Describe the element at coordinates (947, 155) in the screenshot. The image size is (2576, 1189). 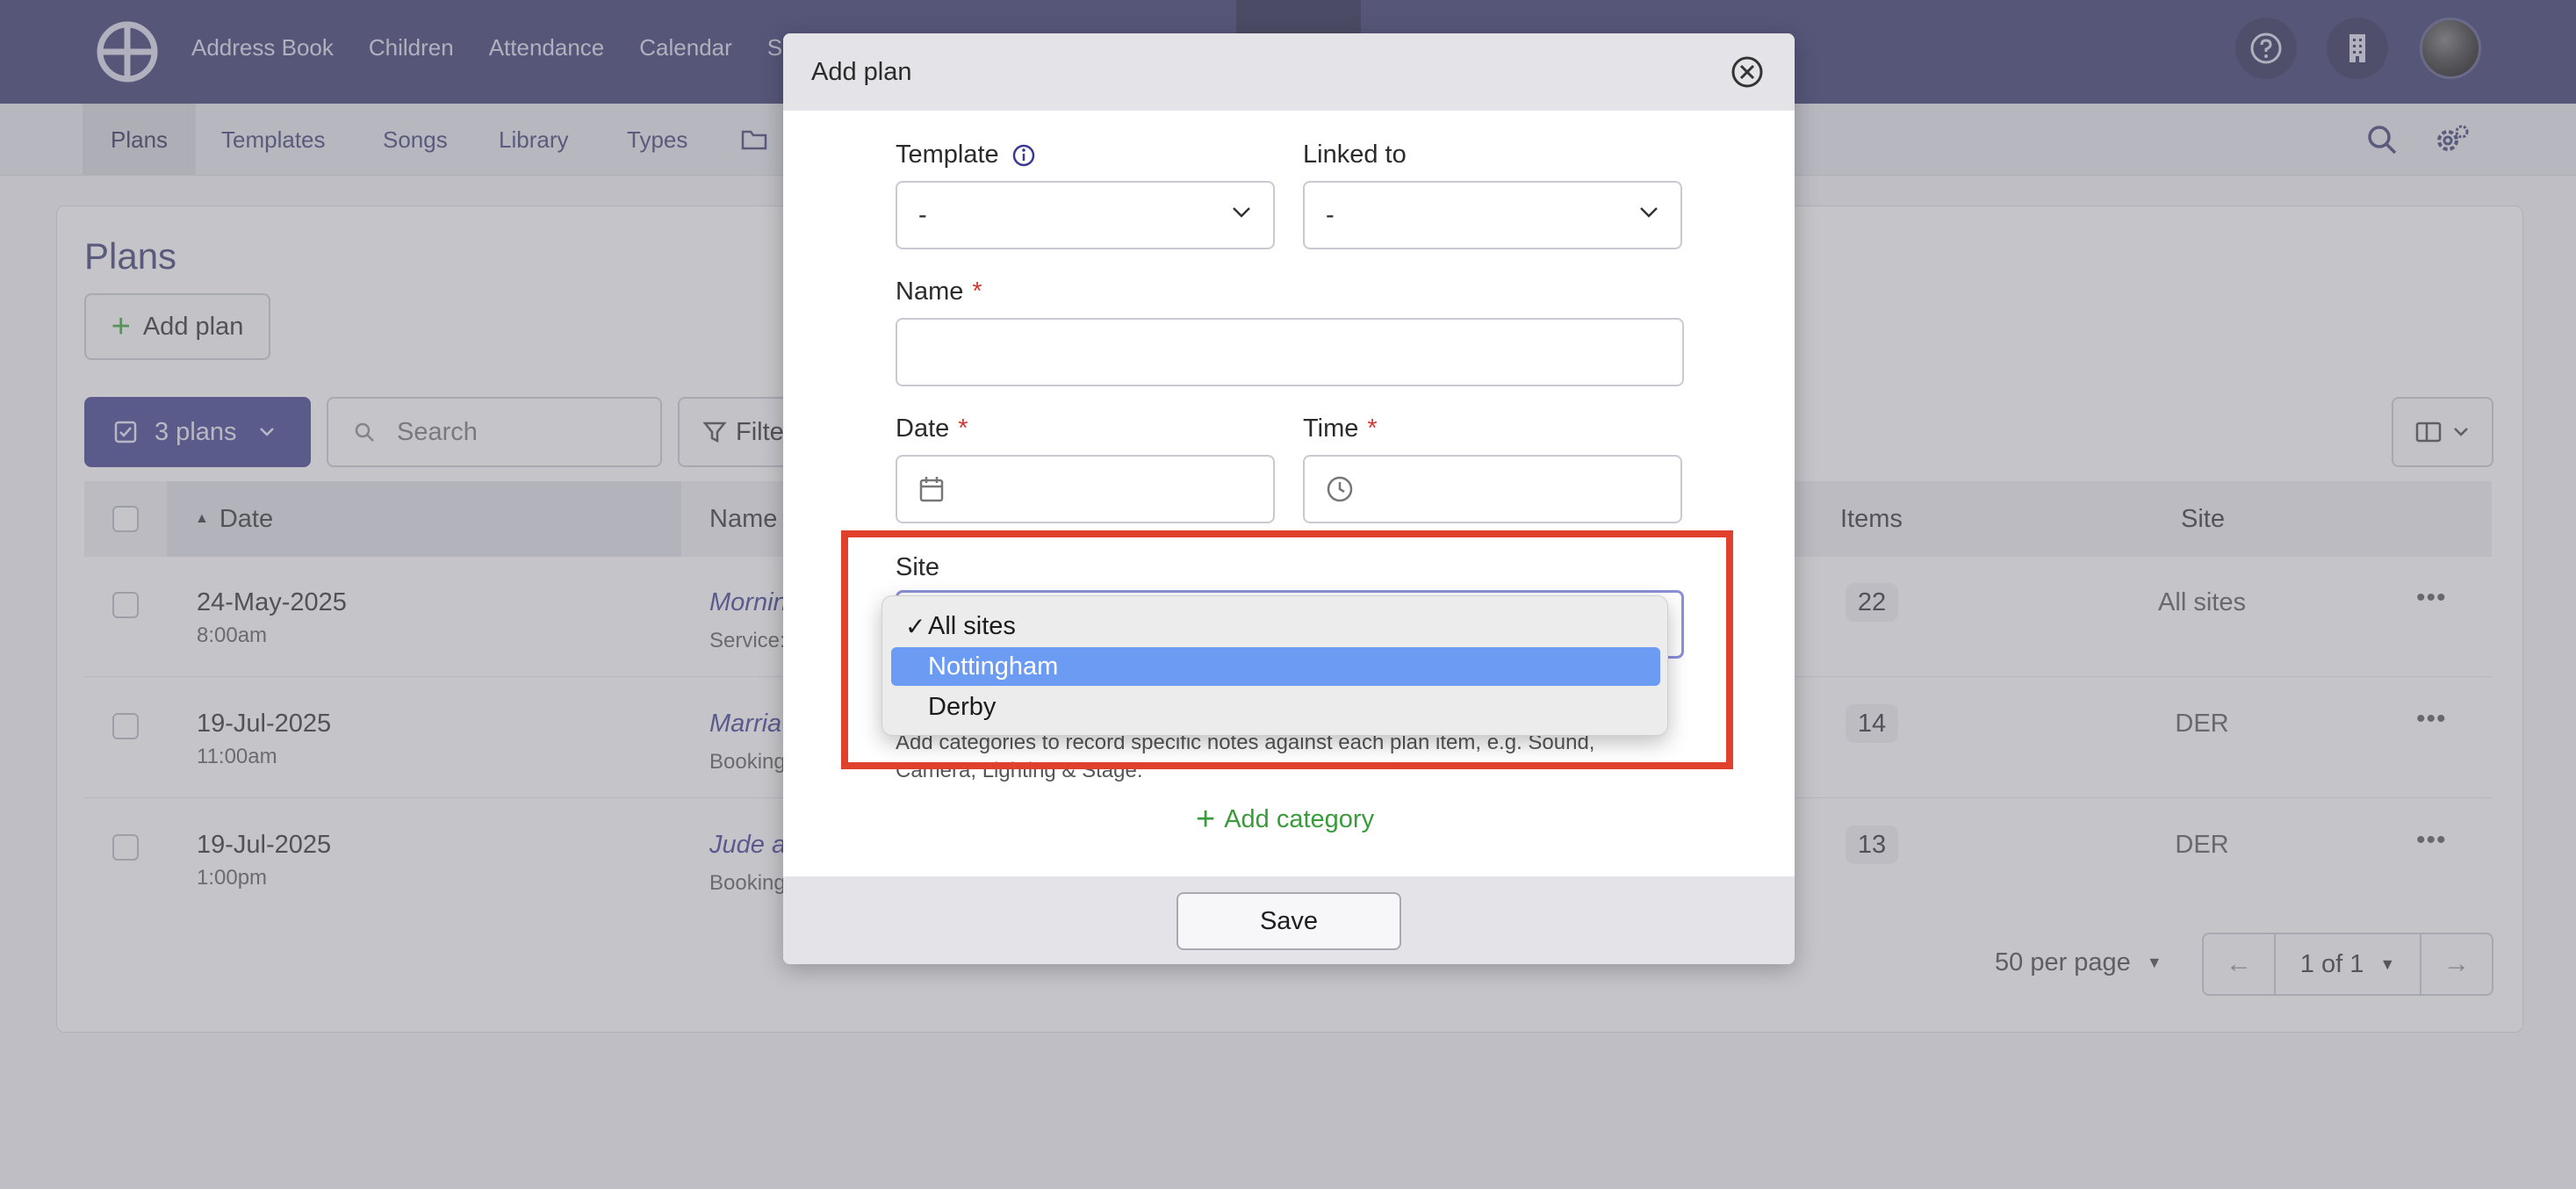
I see `template-label-text: Template` at that location.